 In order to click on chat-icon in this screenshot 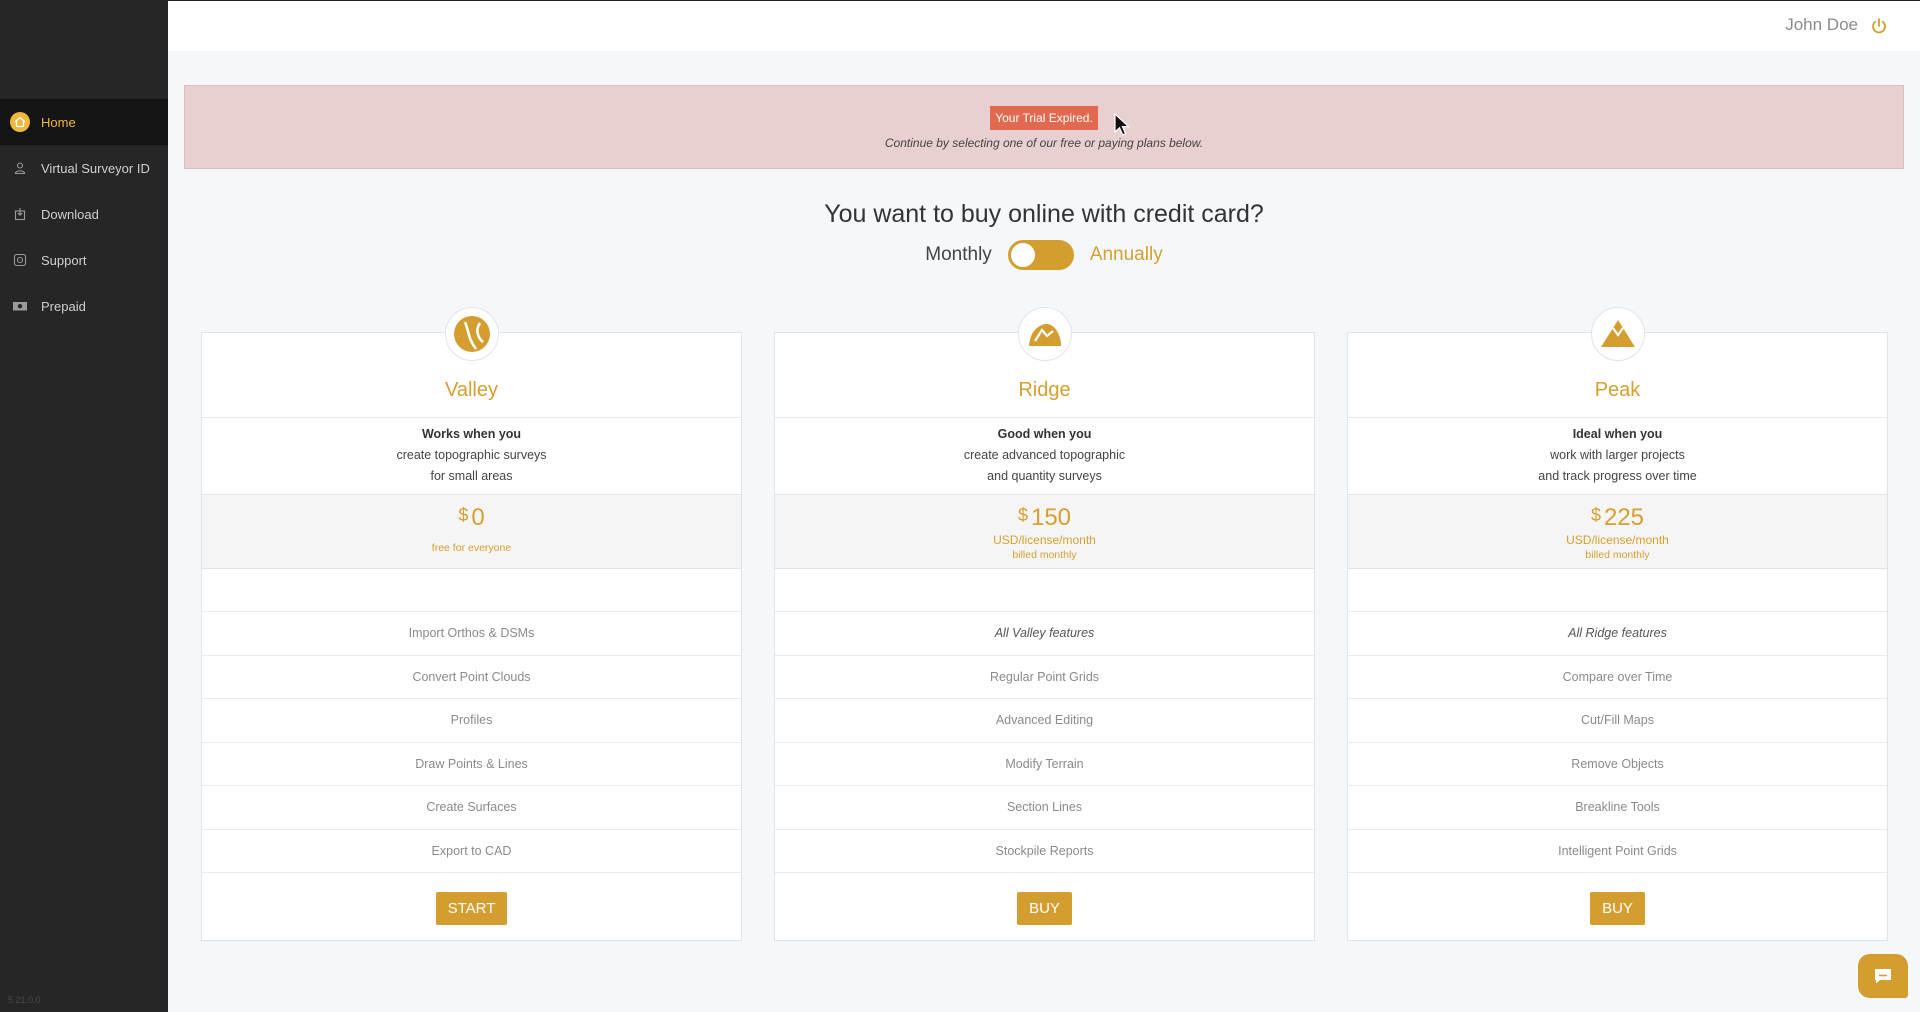, I will do `click(1883, 976)`.